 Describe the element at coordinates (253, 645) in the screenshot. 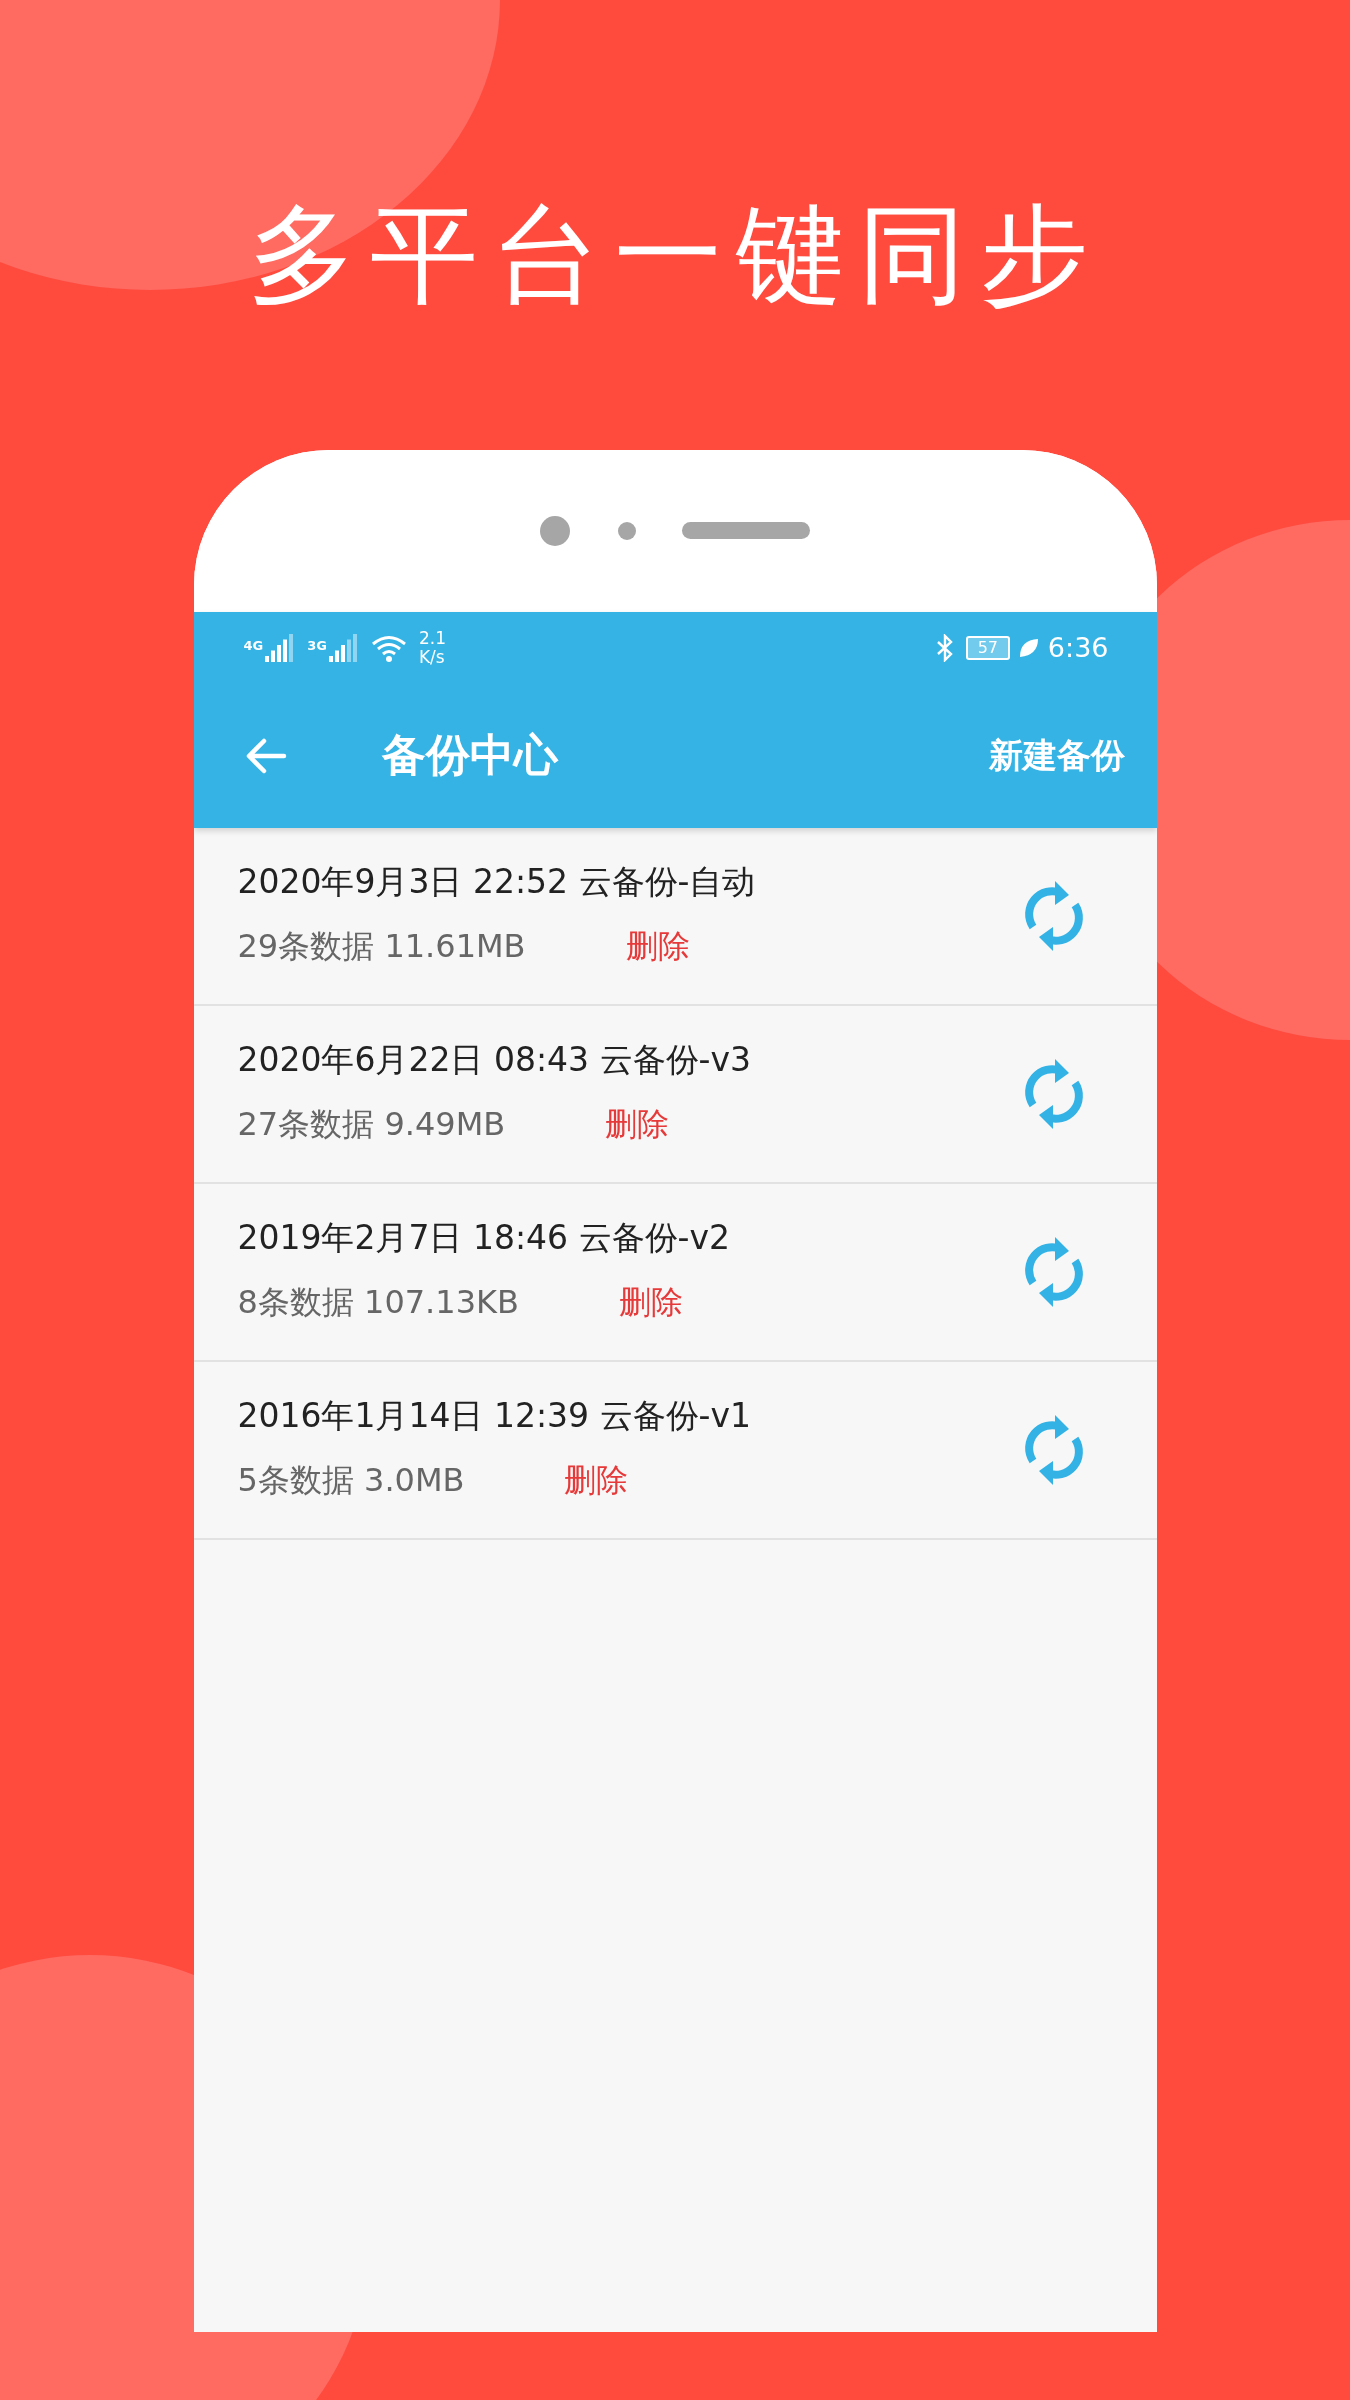

I see `network-type: 4G` at that location.